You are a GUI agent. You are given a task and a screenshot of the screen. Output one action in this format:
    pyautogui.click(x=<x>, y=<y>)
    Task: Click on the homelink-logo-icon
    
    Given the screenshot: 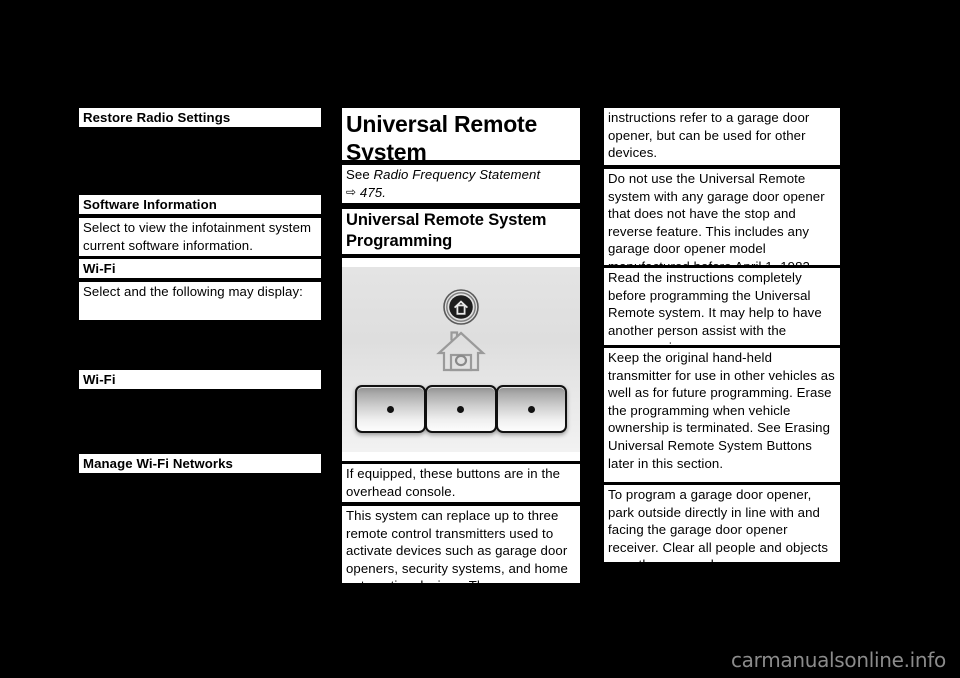 What is the action you would take?
    pyautogui.click(x=461, y=307)
    